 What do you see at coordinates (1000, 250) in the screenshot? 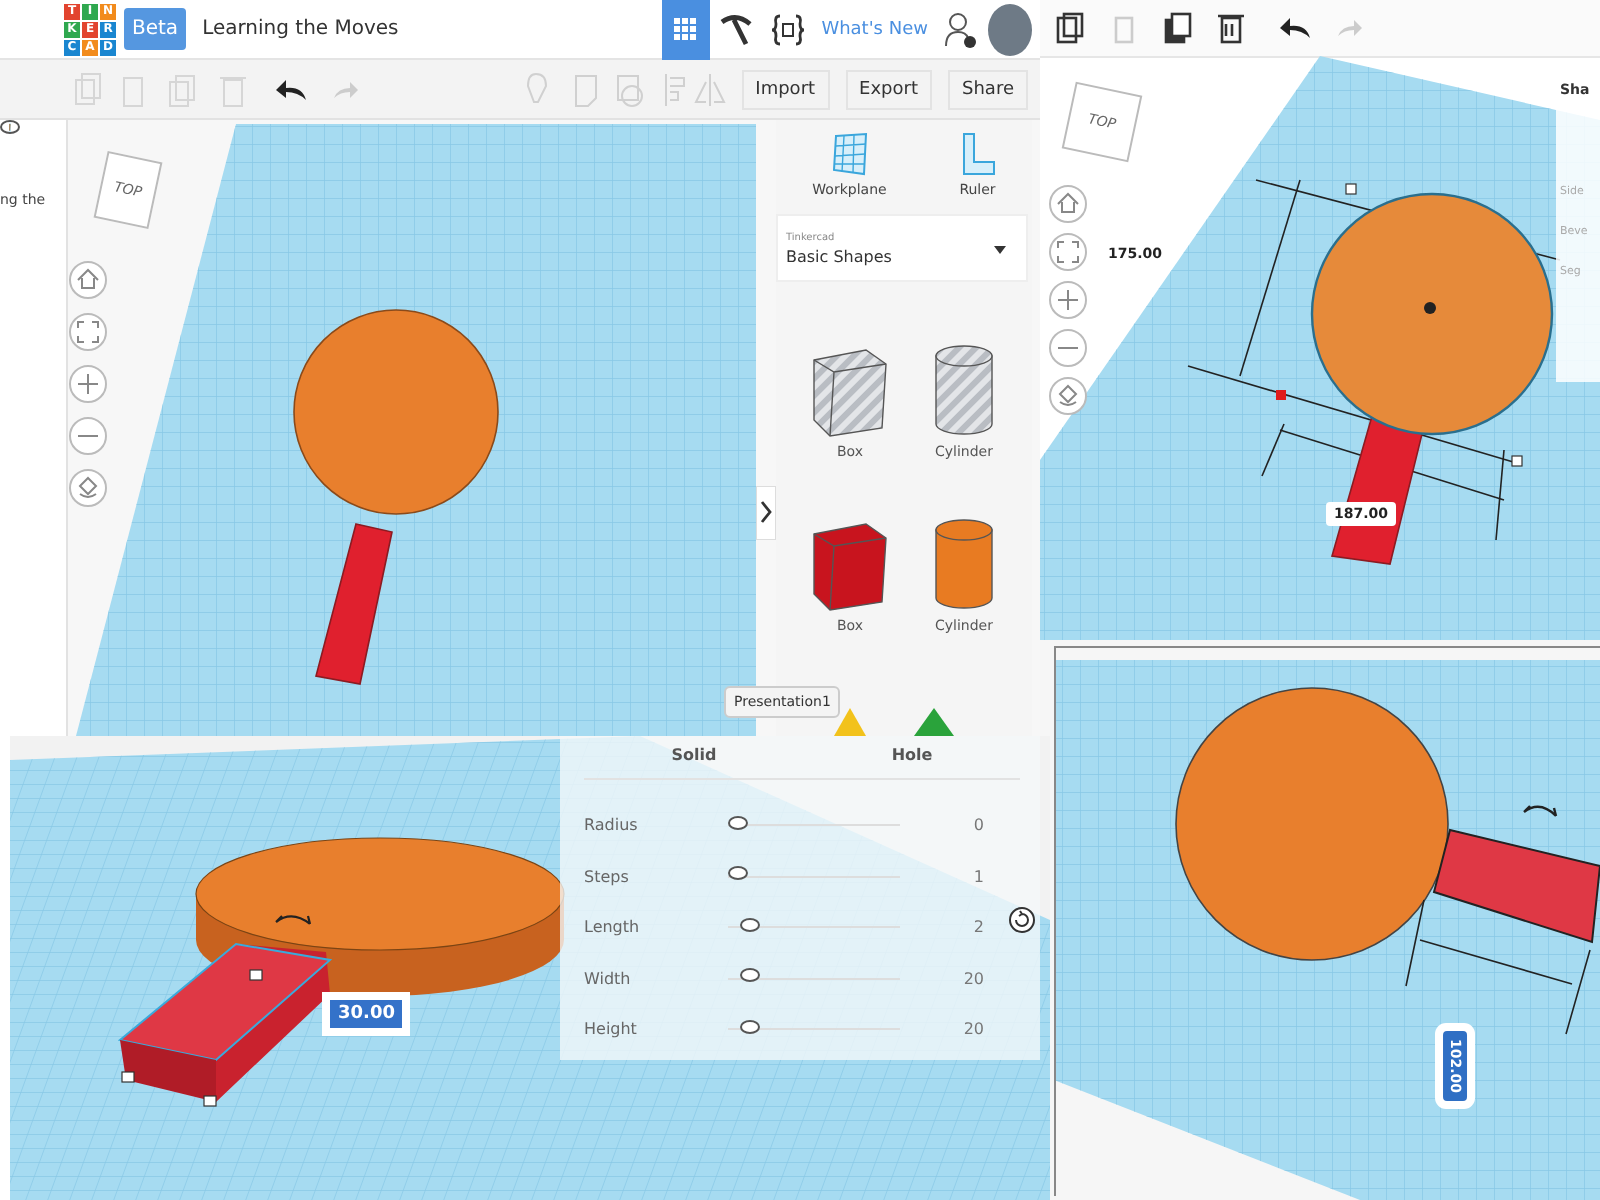
I see `caret-icon` at bounding box center [1000, 250].